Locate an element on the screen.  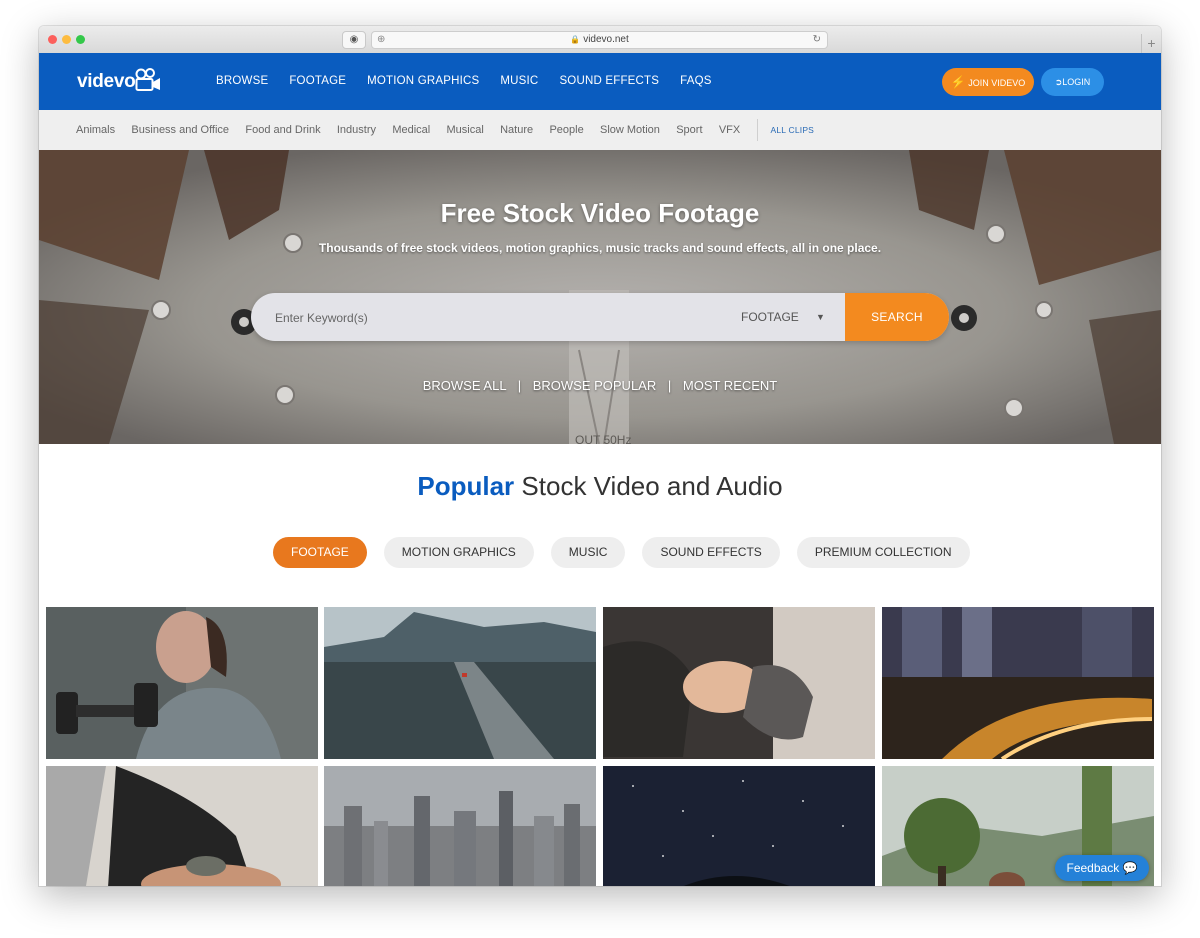
video-thumbnail-mountain-road is located at coordinates (460, 683).